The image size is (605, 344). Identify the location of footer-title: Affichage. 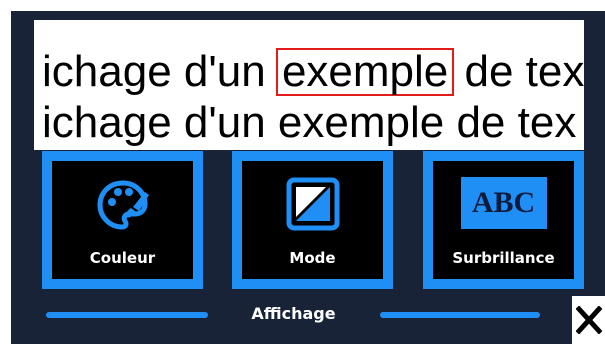
(293, 313).